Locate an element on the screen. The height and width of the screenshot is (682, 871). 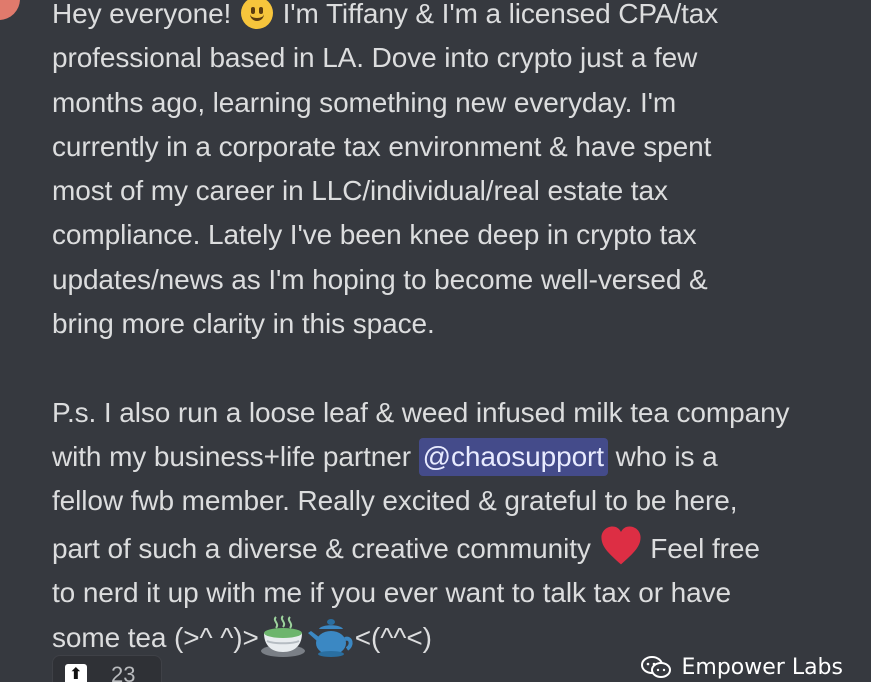
message-text: with my business+life partner is located at coordinates (231, 456).